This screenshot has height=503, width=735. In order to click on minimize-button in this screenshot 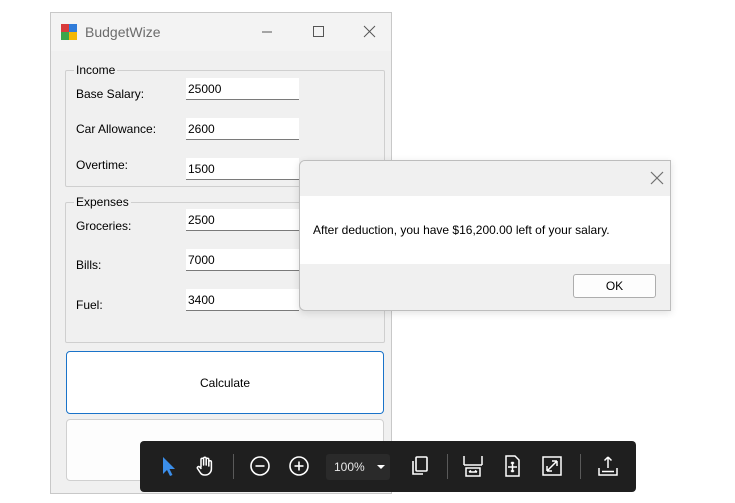, I will do `click(267, 32)`.